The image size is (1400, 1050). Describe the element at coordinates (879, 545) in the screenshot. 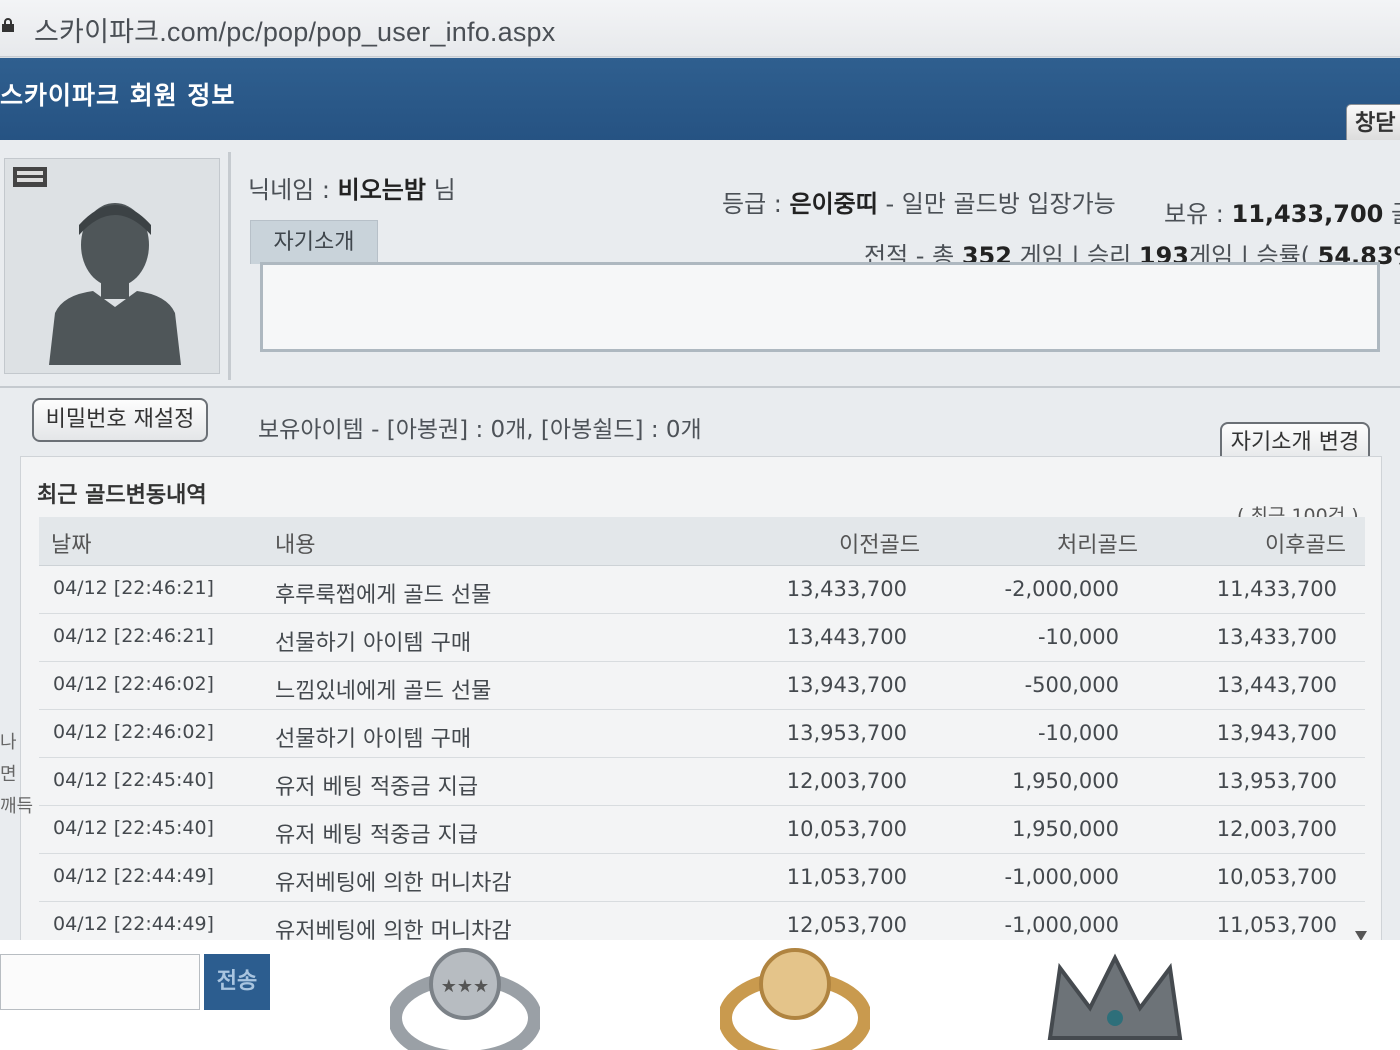

I see `column-prev-gold: 이전골드` at that location.